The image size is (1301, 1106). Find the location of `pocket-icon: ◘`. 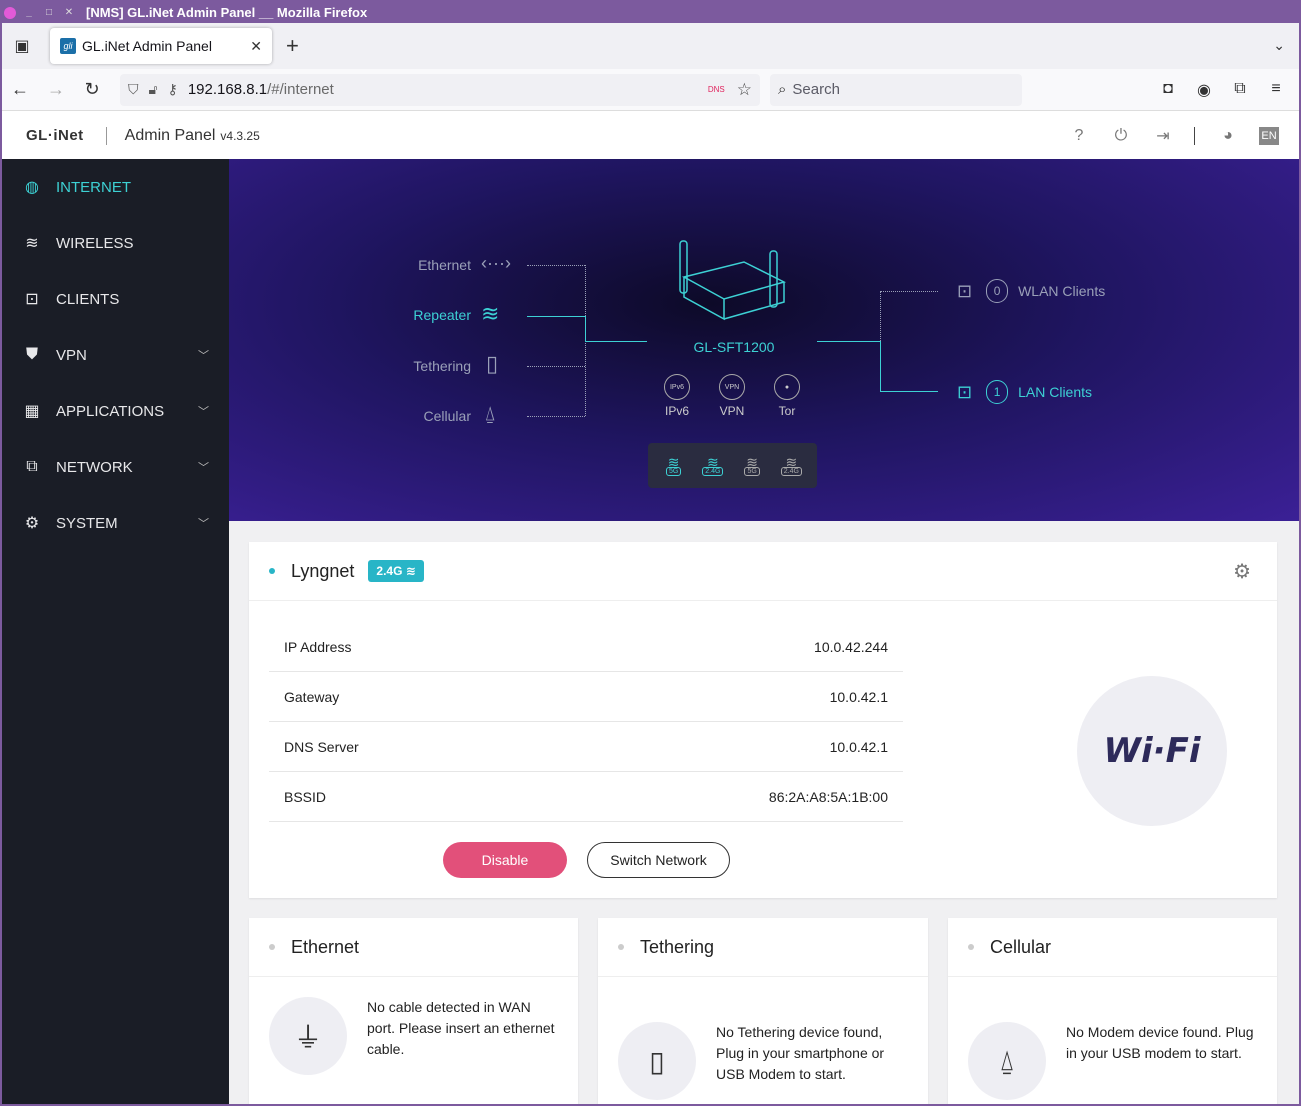

pocket-icon: ◘ is located at coordinates (1168, 90).